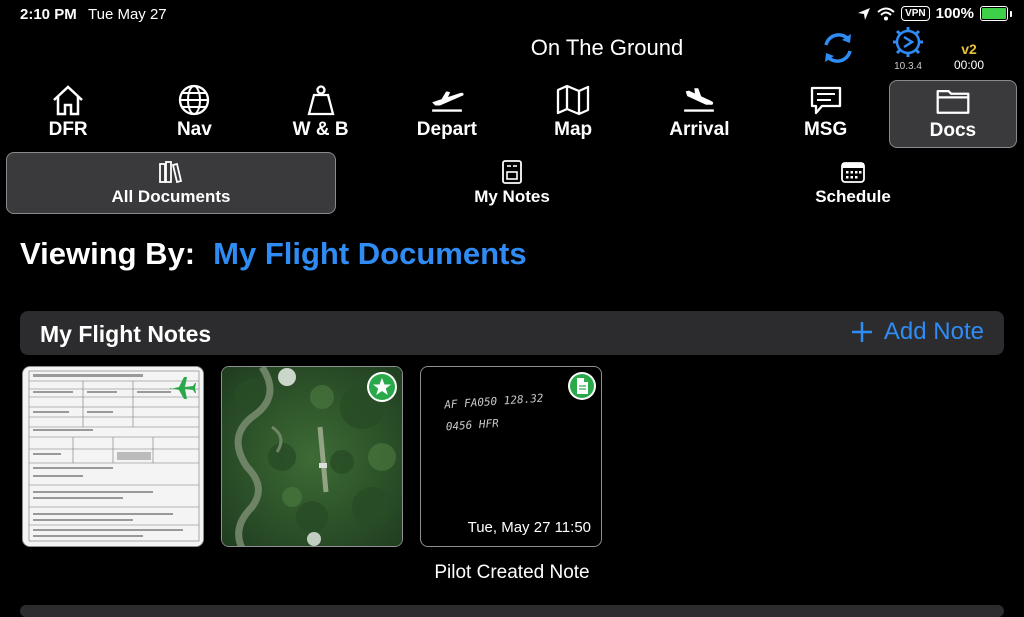 This screenshot has width=1024, height=617. I want to click on add-note-button: Add Note, so click(917, 332).